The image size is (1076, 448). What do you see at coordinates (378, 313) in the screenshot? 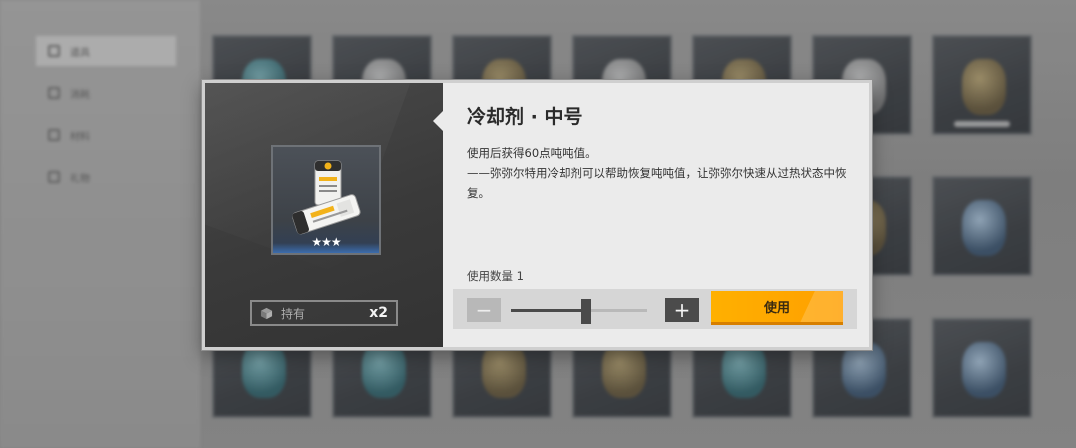
I see `owned-count: x2` at bounding box center [378, 313].